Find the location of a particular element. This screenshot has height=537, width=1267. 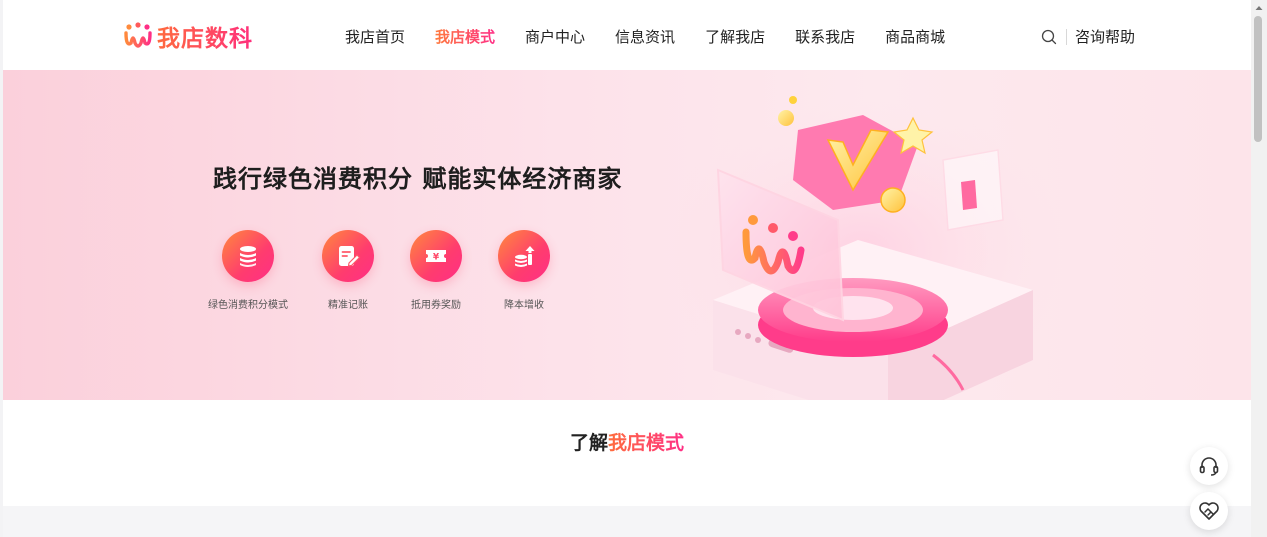

headset-icon is located at coordinates (1209, 466).